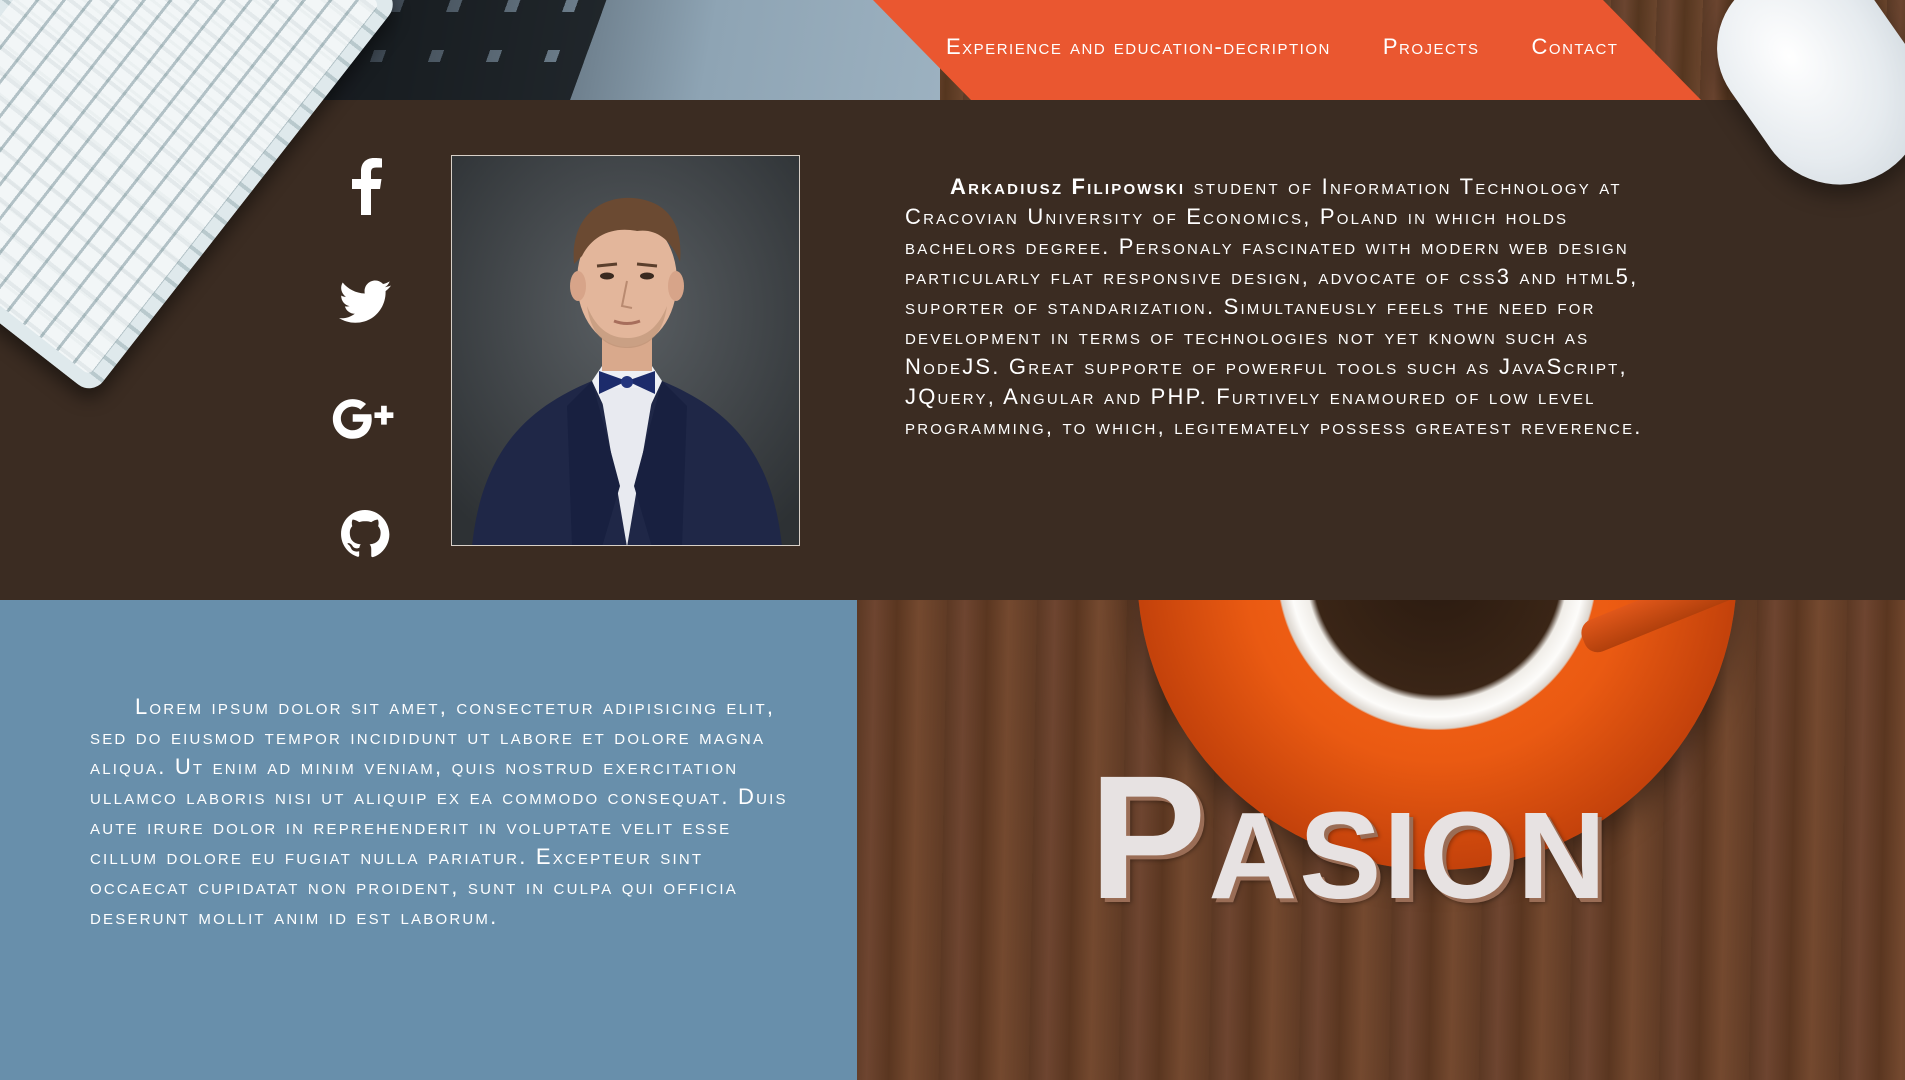  I want to click on nav-contact-link: Contact, so click(1575, 47).